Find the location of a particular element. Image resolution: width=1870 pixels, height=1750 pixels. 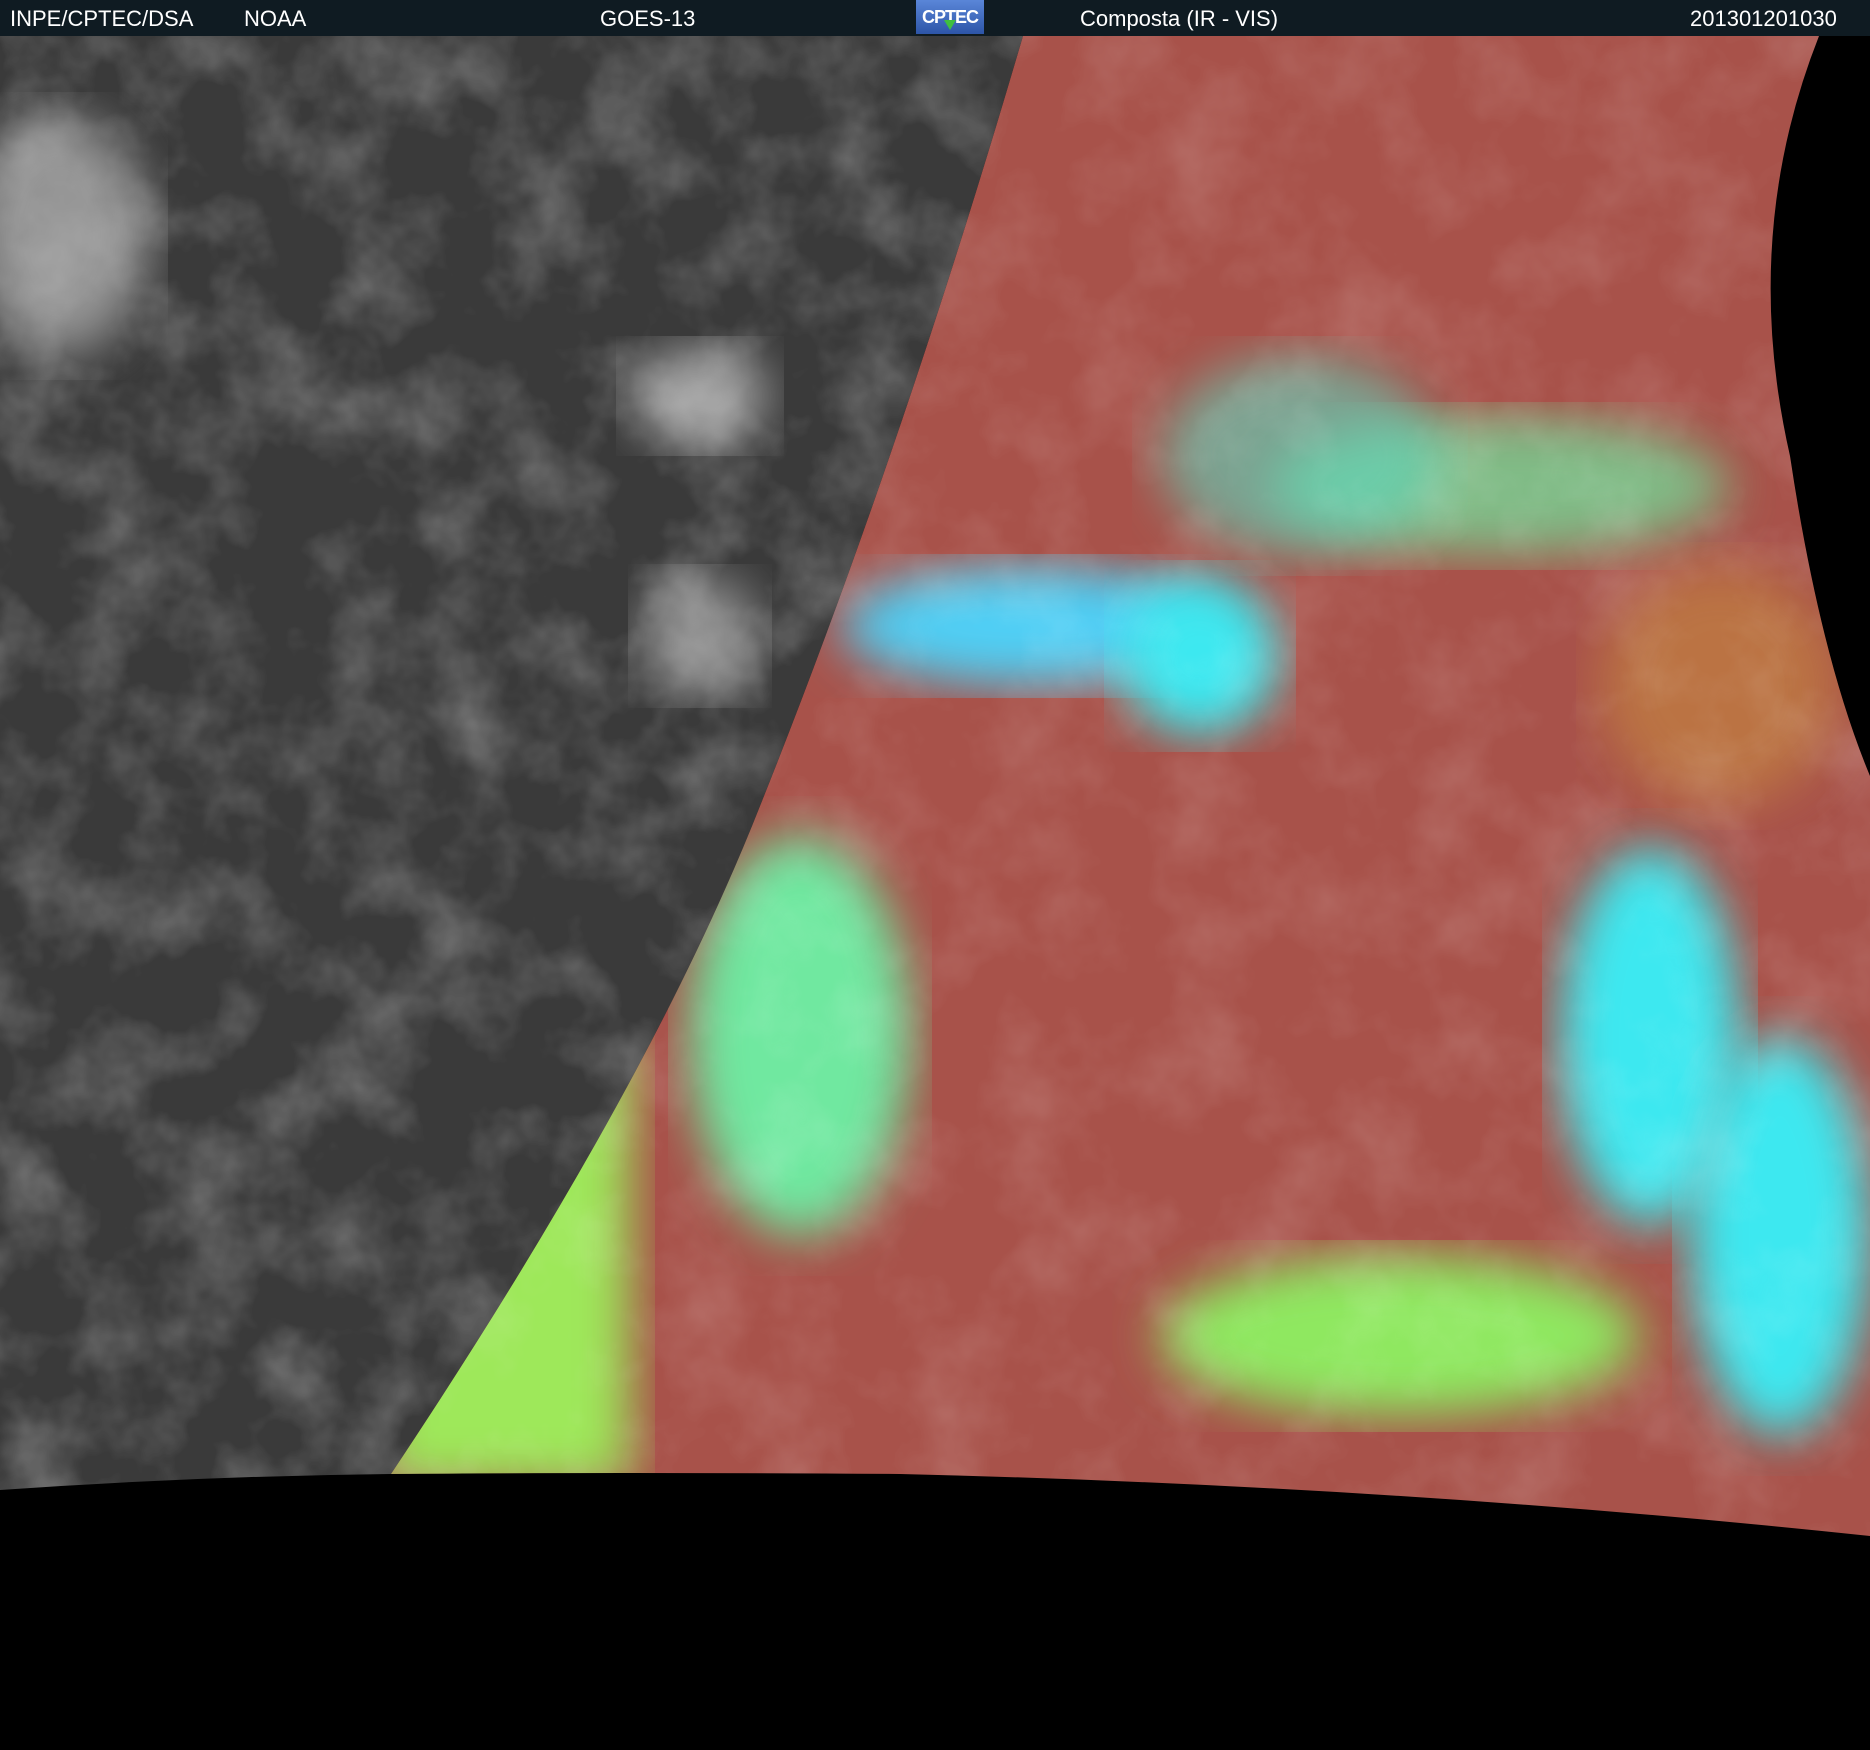

timestamp-label: 201301201030 is located at coordinates (1763, 18).